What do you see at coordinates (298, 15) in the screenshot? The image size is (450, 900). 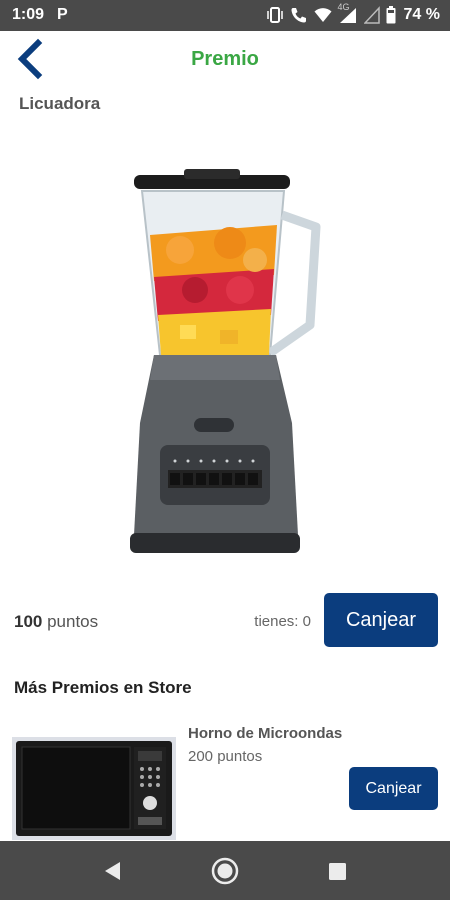 I see `call-hd-icon` at bounding box center [298, 15].